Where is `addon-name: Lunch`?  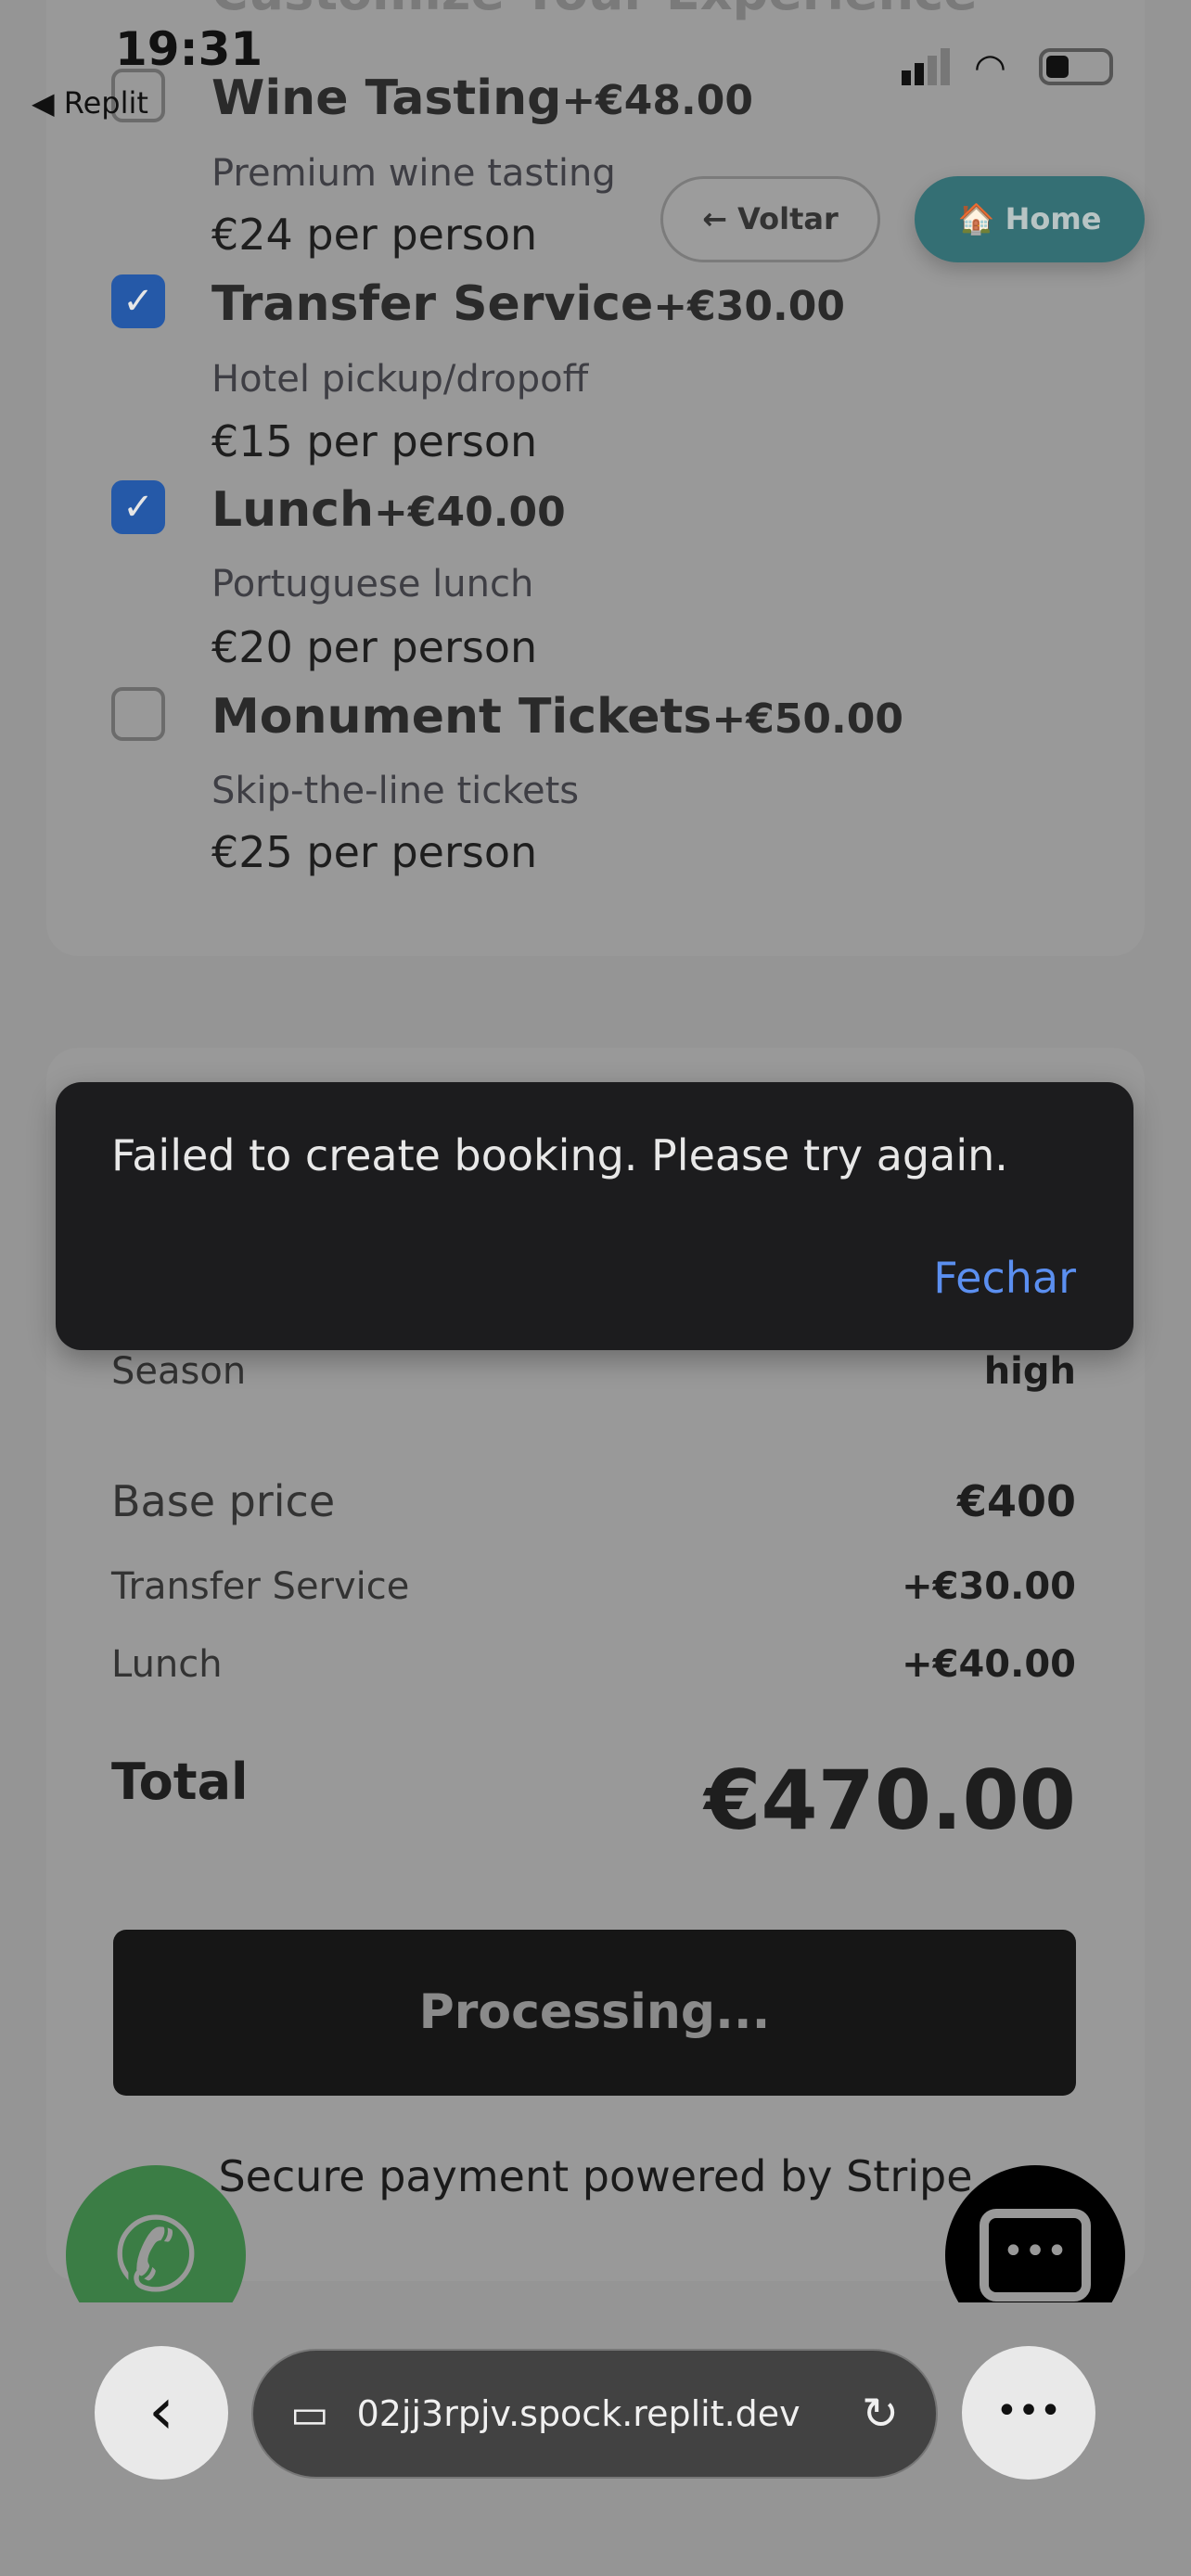 addon-name: Lunch is located at coordinates (293, 510).